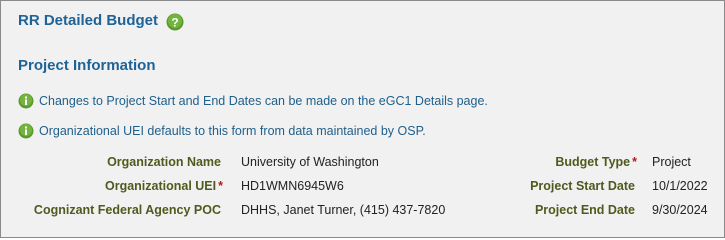 This screenshot has width=725, height=240. I want to click on field-label-text: Cognizant Federal Agency POC, so click(127, 210).